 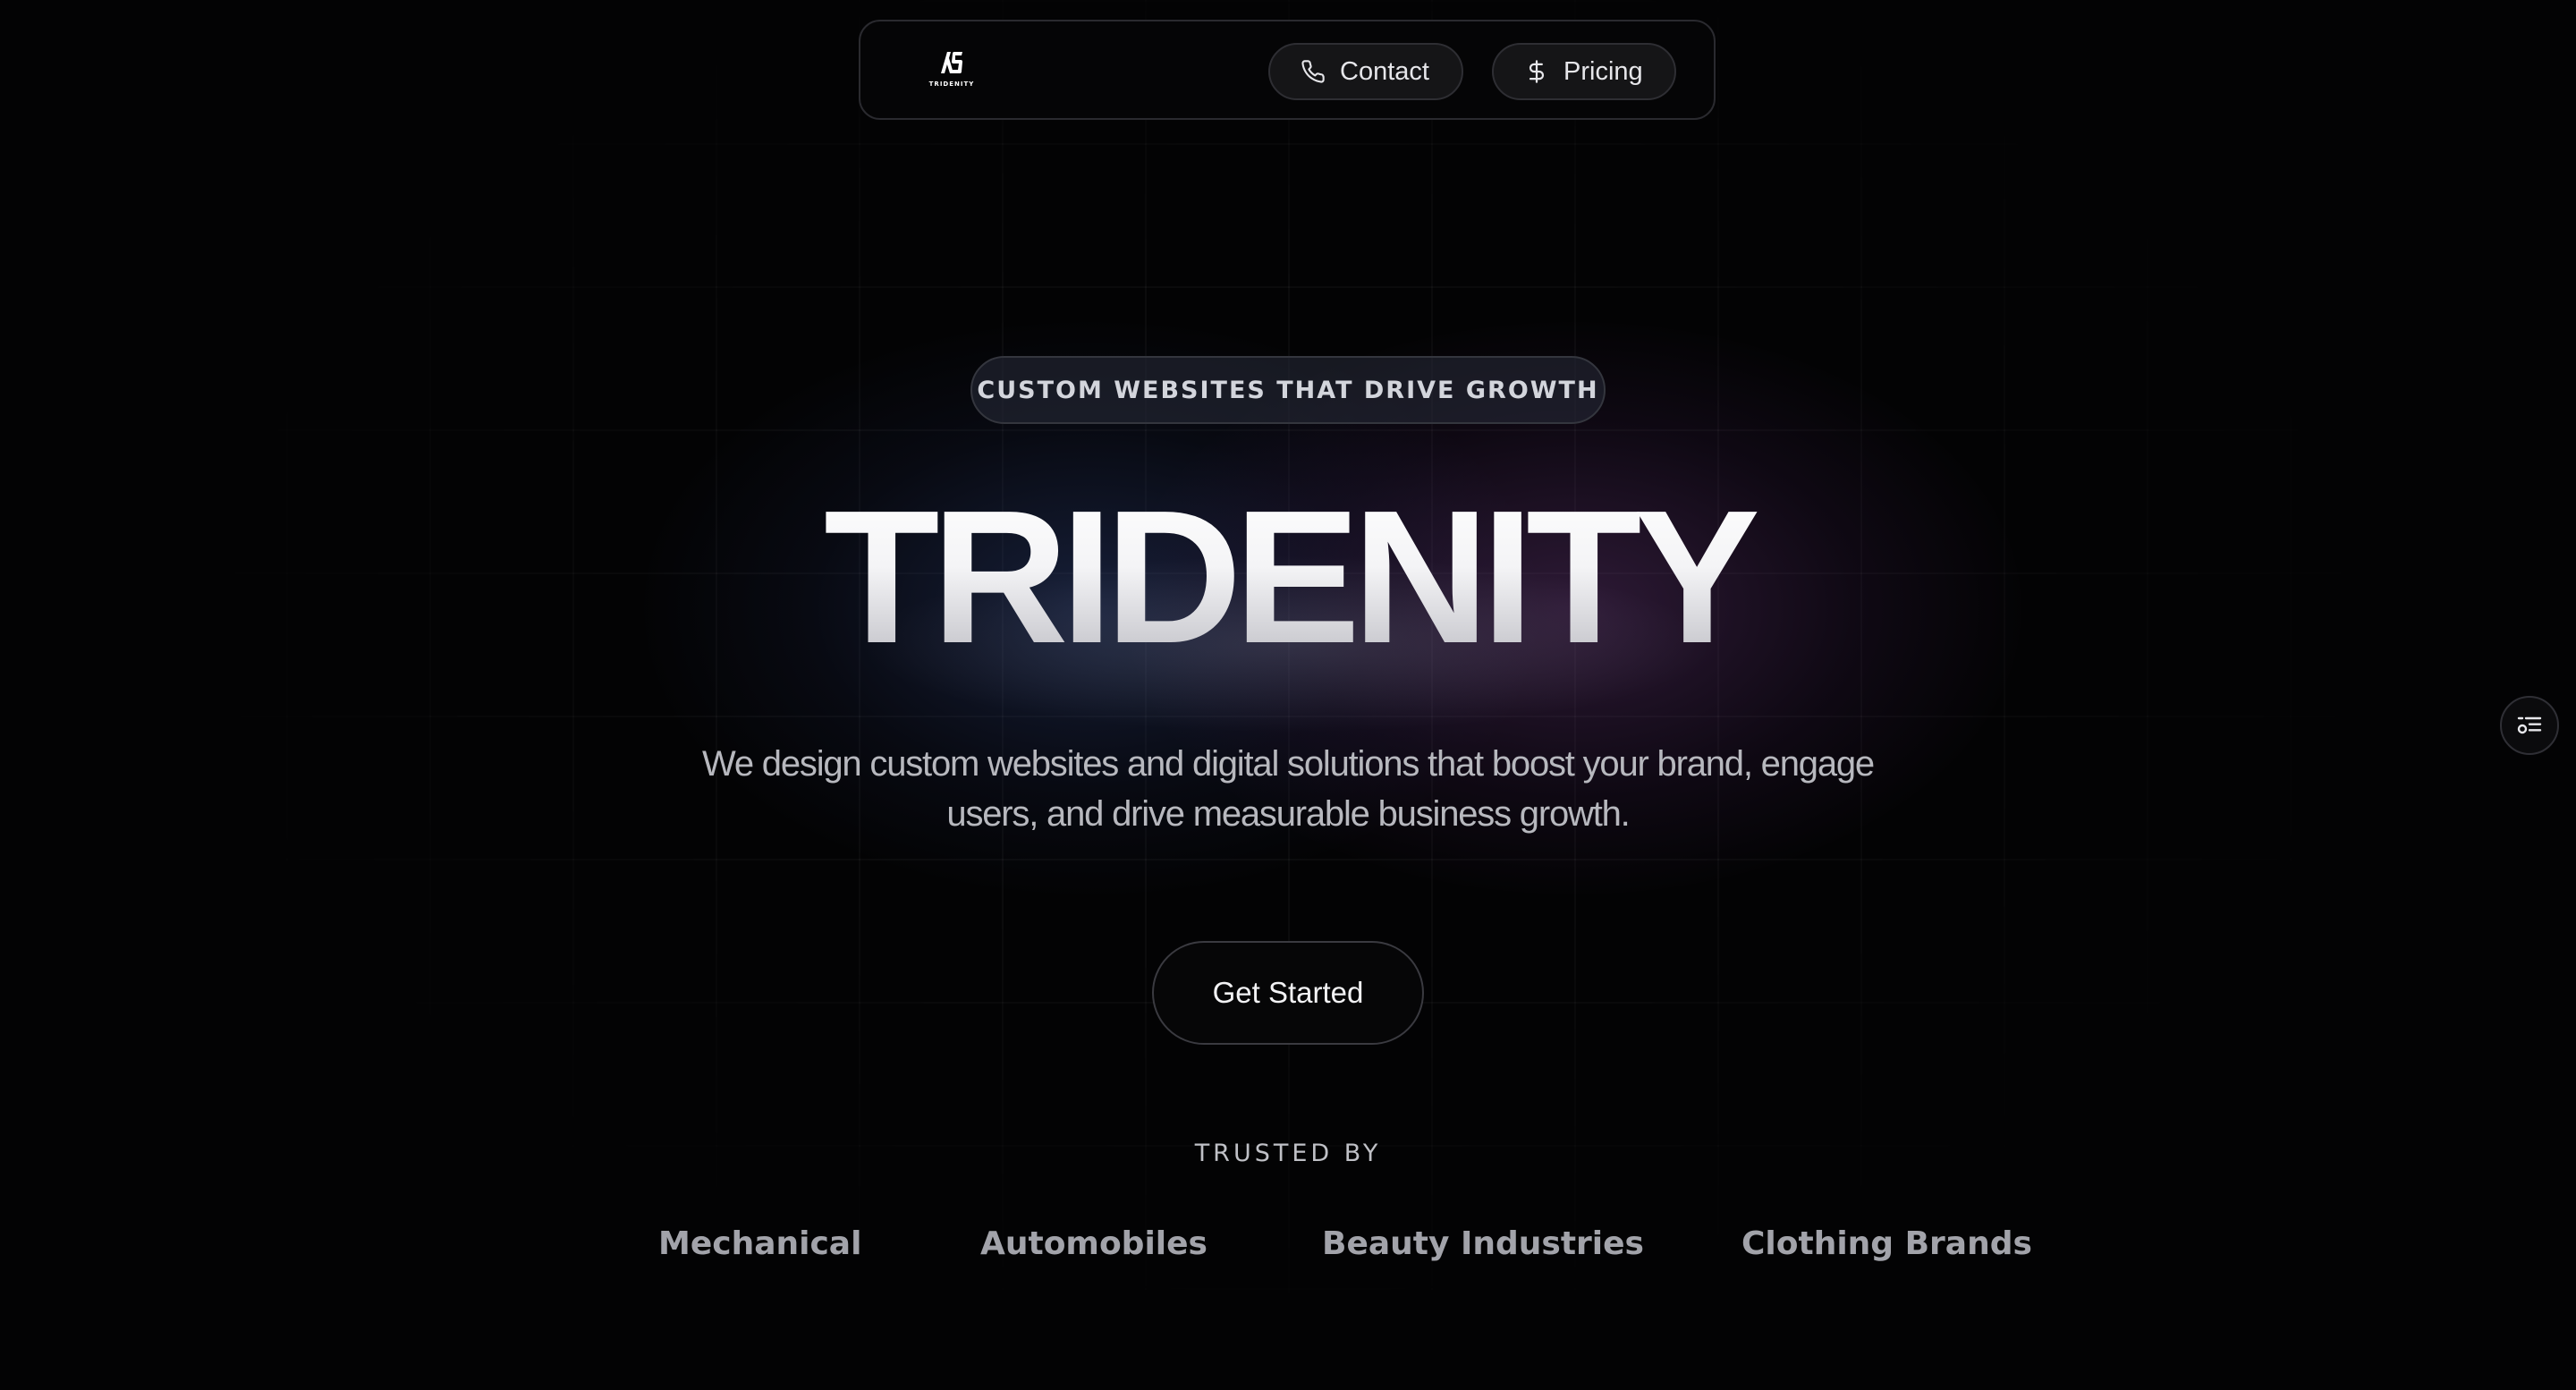 What do you see at coordinates (1288, 1153) in the screenshot?
I see `trusted-by-label: TRUSTED BY` at bounding box center [1288, 1153].